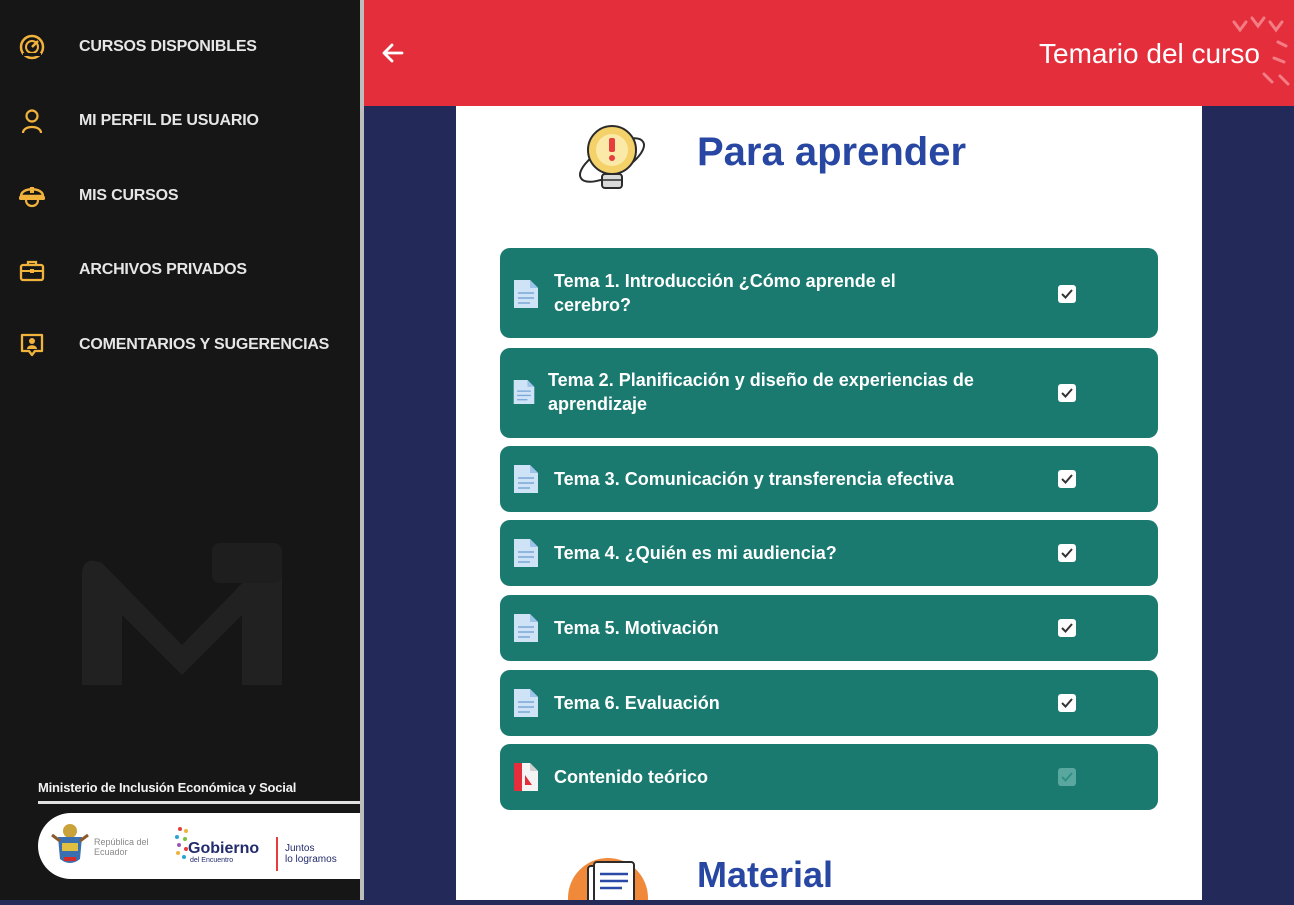 This screenshot has height=905, width=1294. What do you see at coordinates (829, 777) in the screenshot?
I see `topic-item: Contenido teórico` at bounding box center [829, 777].